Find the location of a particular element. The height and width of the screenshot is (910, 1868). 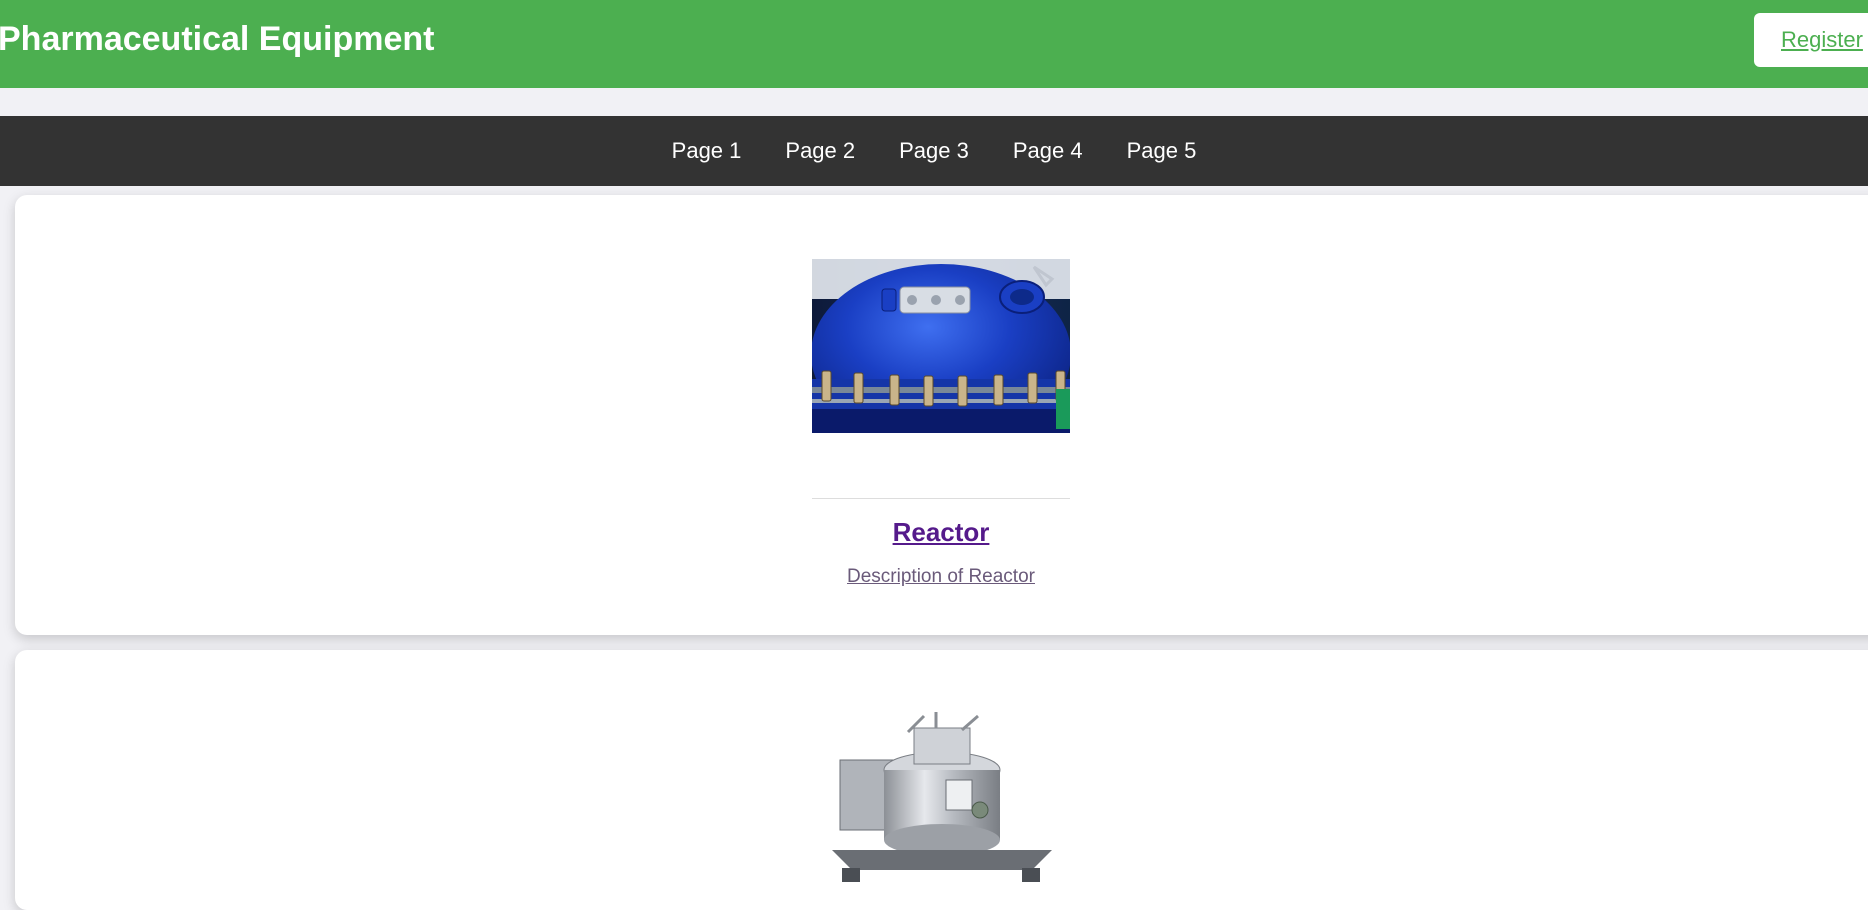

product-reactor: Reactor Description of Reactor is located at coordinates (941, 424).